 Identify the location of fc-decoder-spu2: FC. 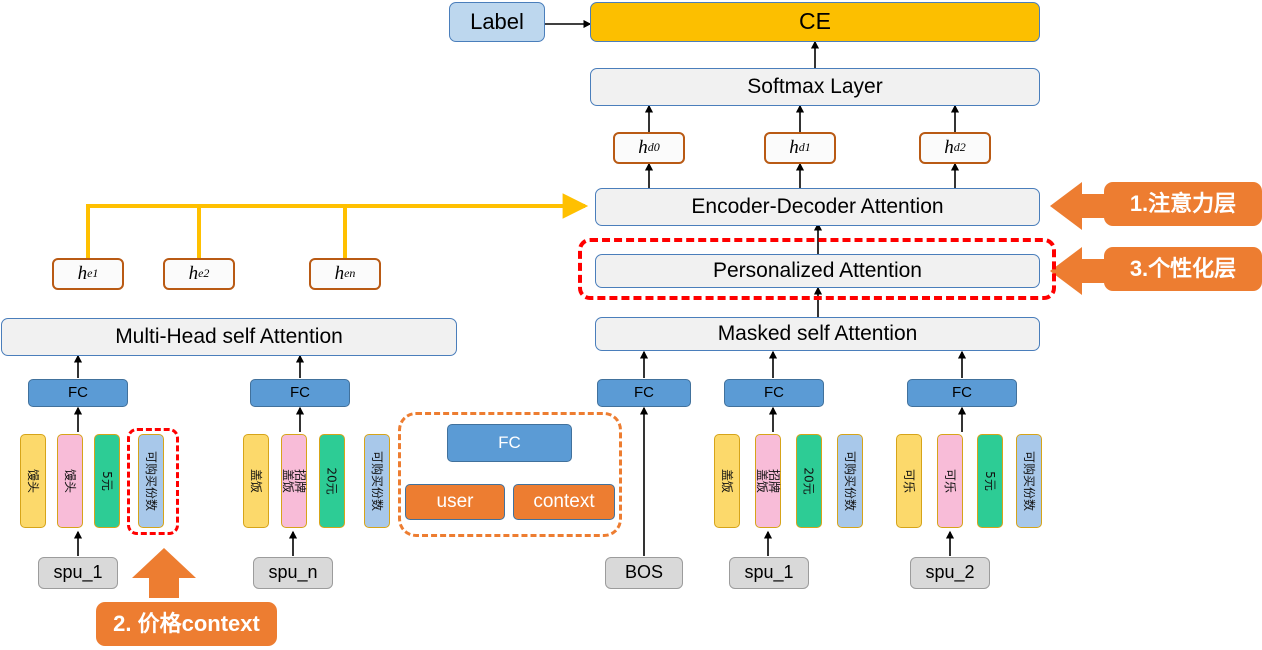
(962, 393).